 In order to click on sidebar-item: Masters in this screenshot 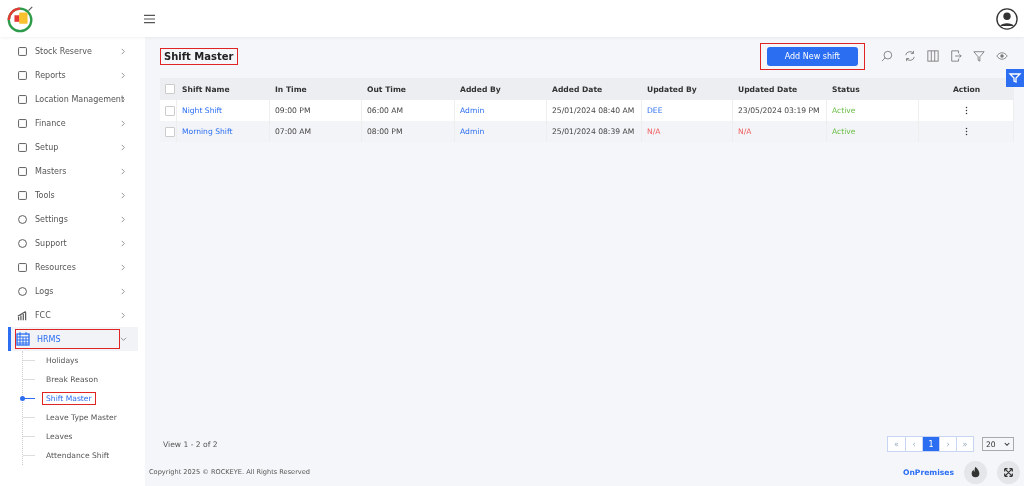, I will do `click(72, 171)`.